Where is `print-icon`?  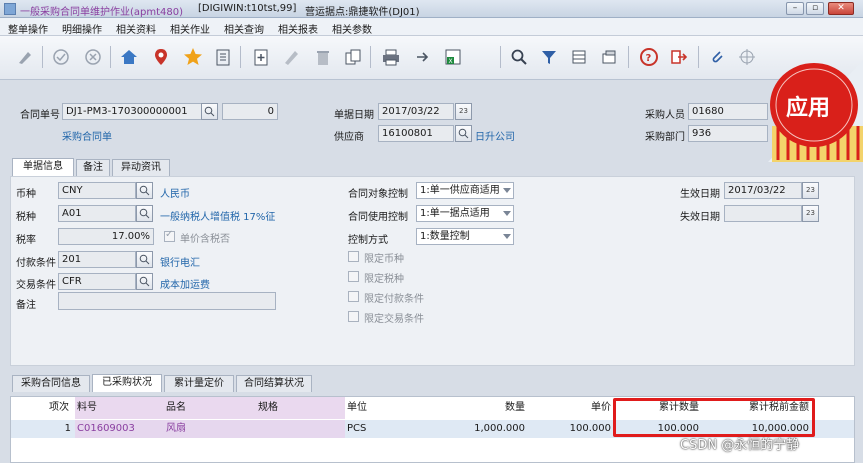
print-icon is located at coordinates (391, 57).